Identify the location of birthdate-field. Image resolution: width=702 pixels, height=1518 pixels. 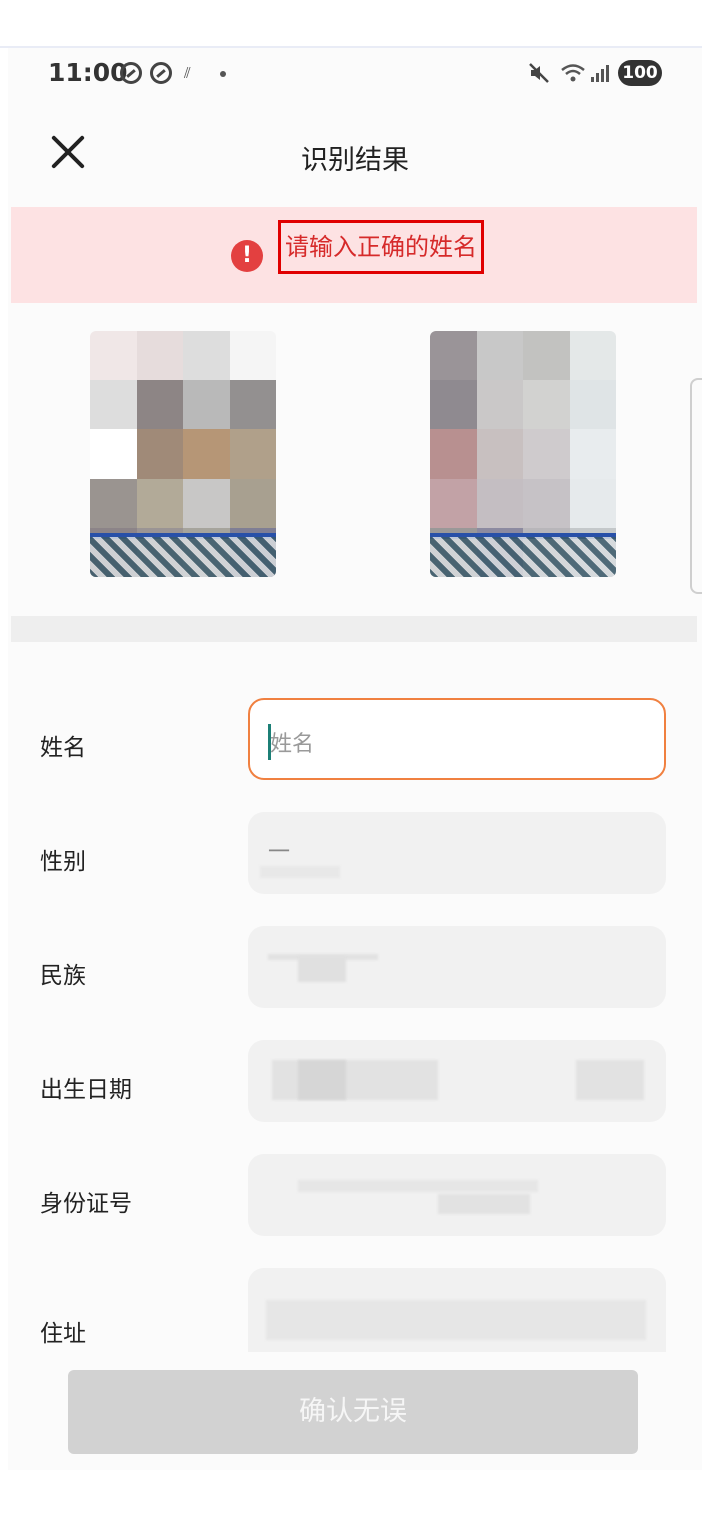
(457, 1081).